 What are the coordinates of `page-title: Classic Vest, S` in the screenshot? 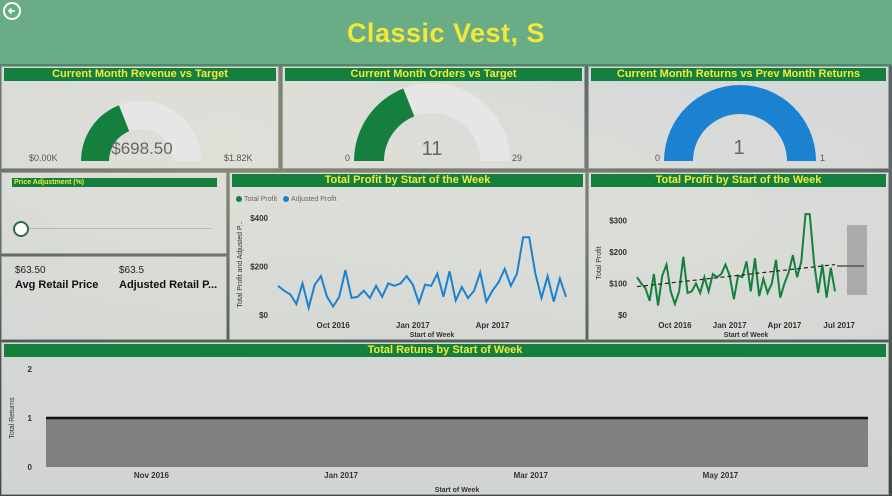 It's located at (446, 33).